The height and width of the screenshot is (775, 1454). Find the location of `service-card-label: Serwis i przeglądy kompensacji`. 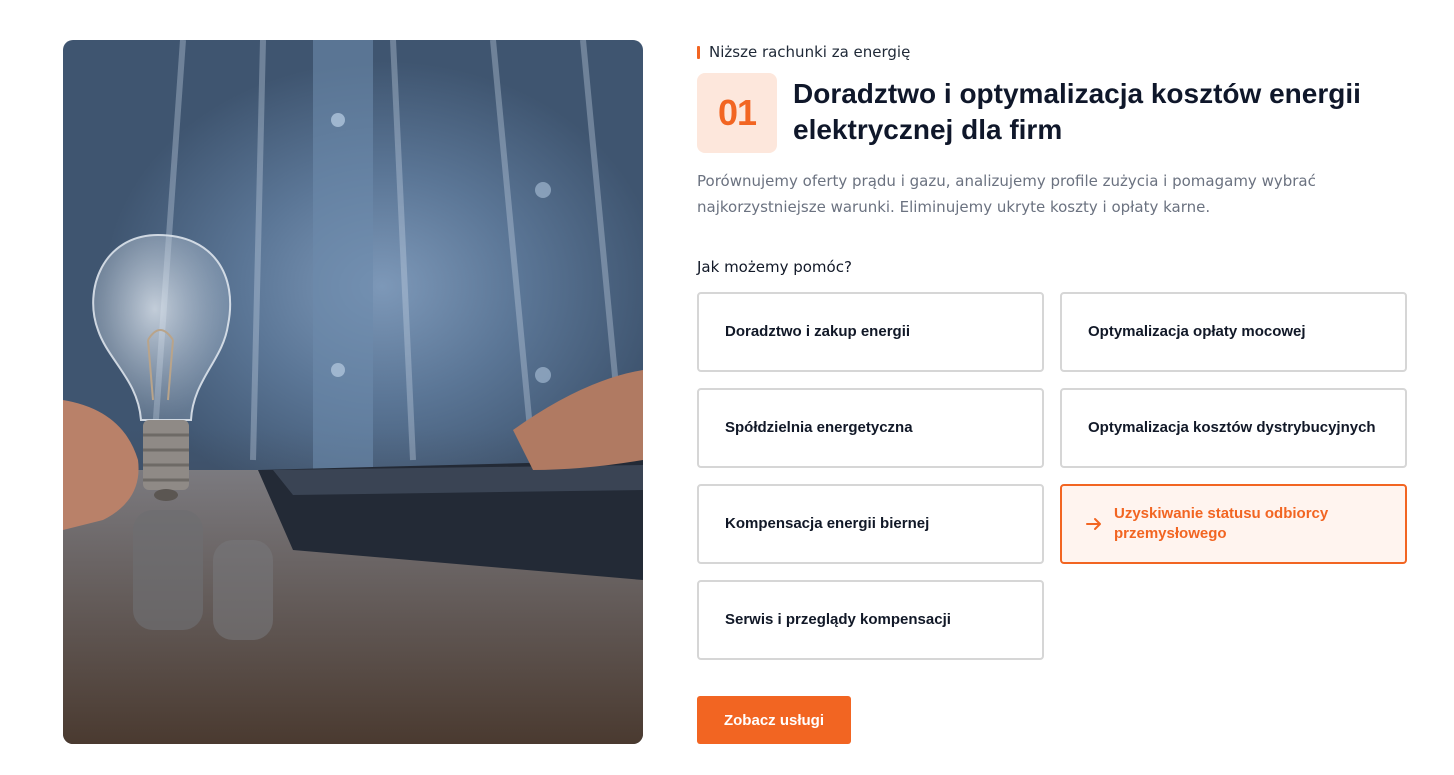

service-card-label: Serwis i przeglądy kompensacji is located at coordinates (838, 619).